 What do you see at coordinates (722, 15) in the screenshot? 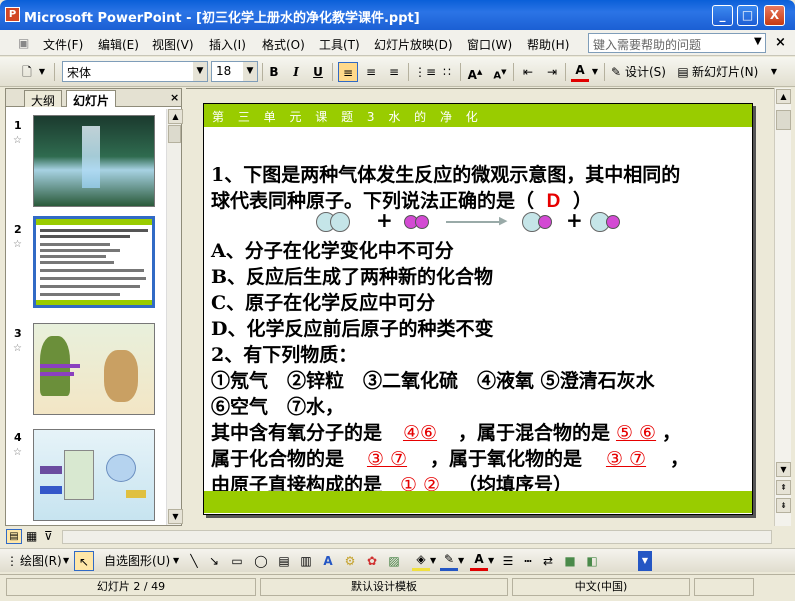
I see `minimize-button: _` at bounding box center [722, 15].